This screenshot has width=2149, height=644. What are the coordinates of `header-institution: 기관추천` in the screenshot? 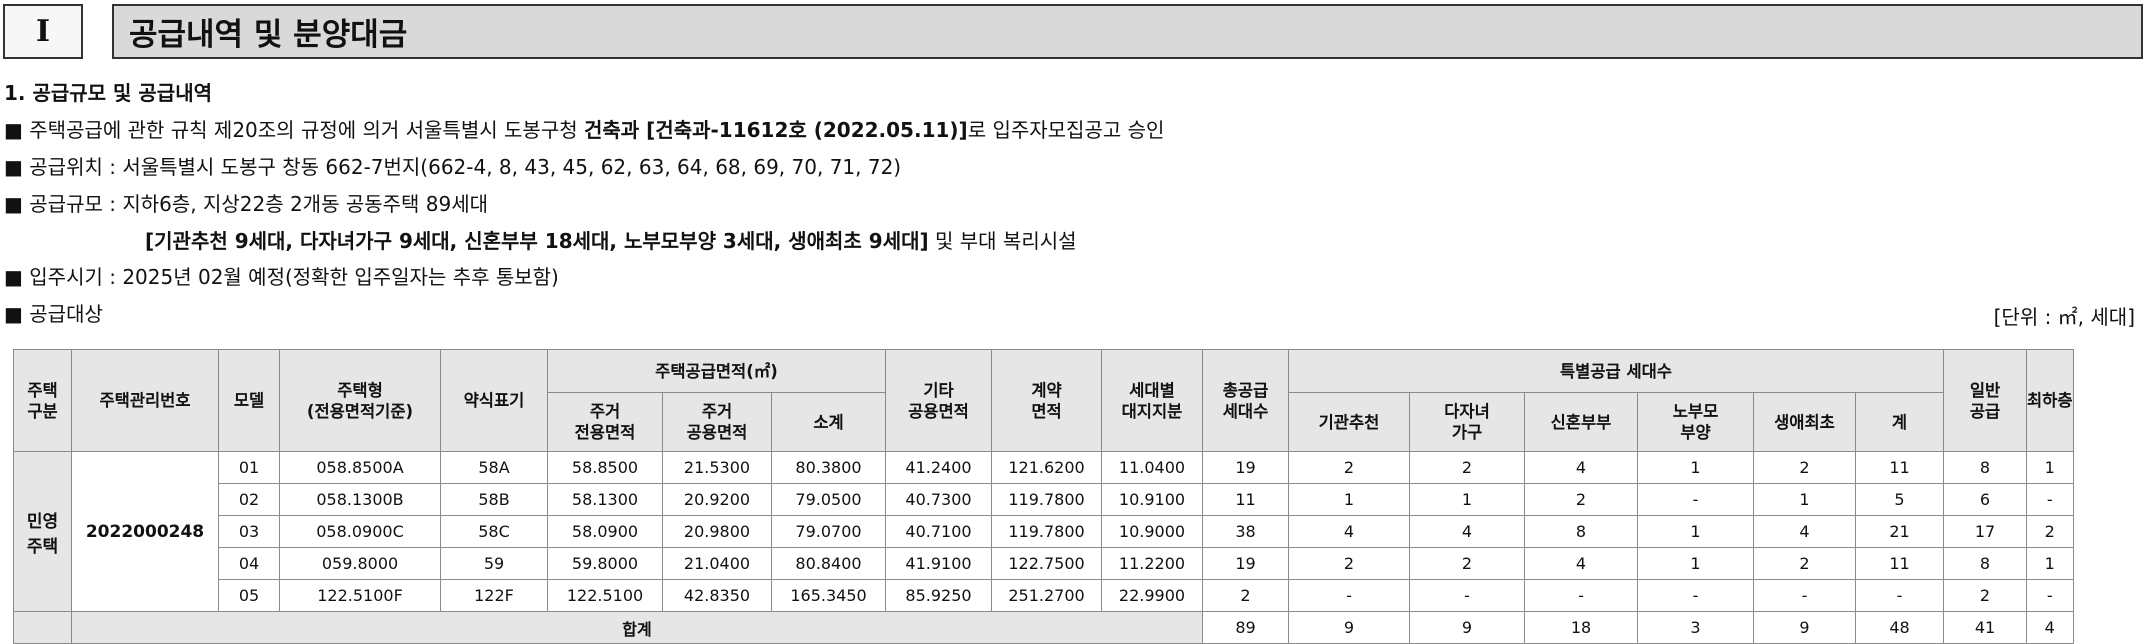 It's located at (1349, 422).